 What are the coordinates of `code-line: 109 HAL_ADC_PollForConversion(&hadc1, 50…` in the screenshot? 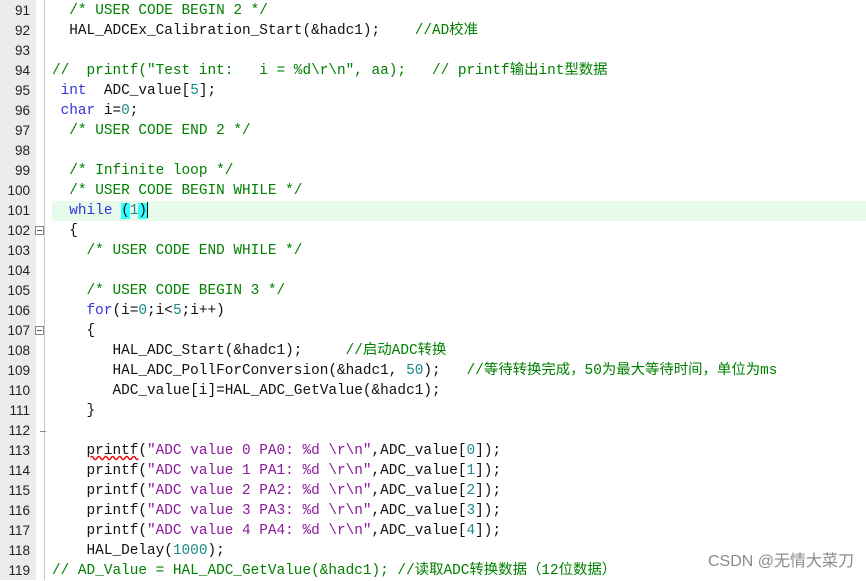 It's located at (433, 371).